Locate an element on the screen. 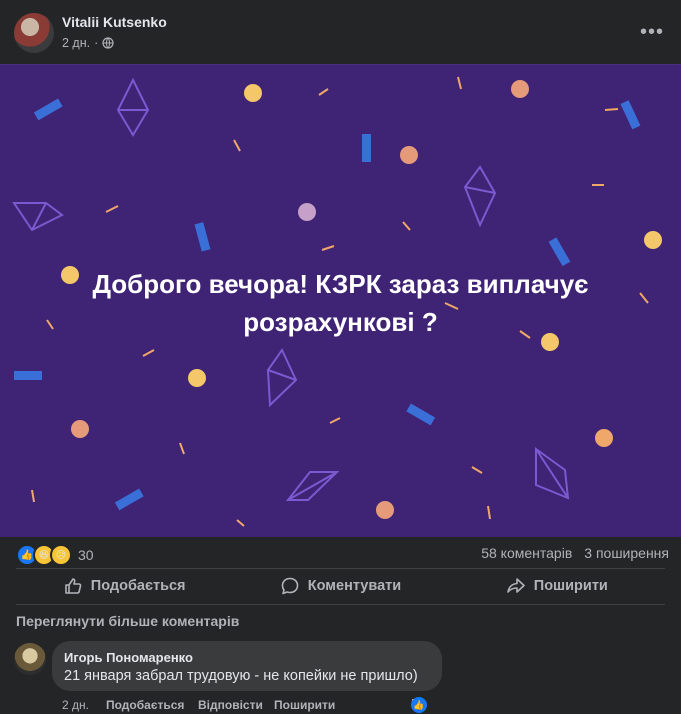 The width and height of the screenshot is (681, 714). author-avatar is located at coordinates (34, 33).